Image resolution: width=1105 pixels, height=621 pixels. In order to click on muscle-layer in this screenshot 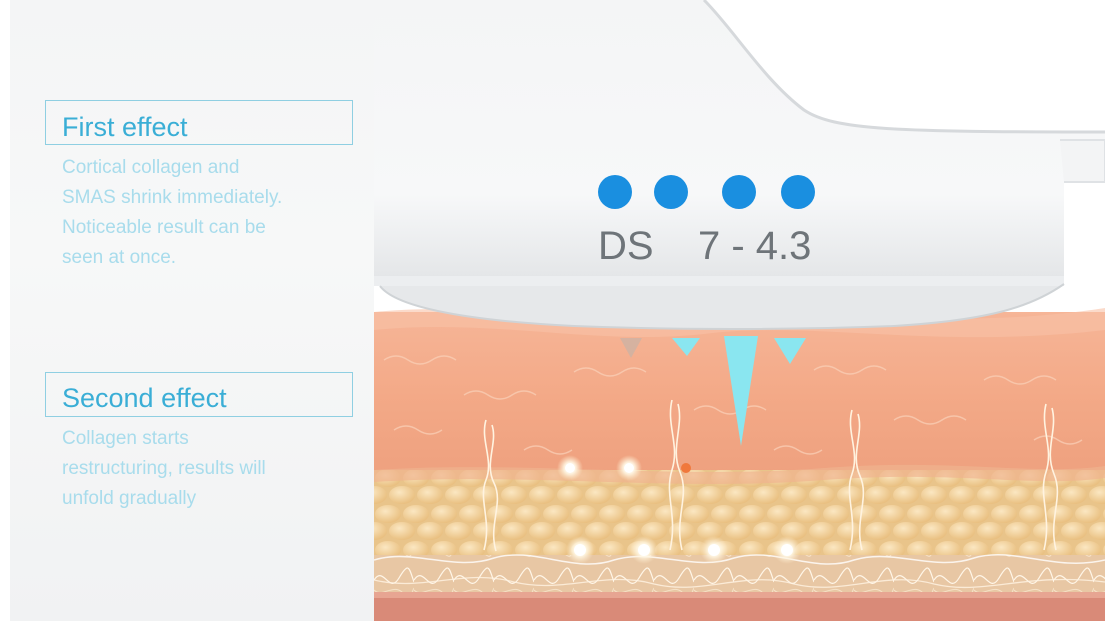, I will do `click(739, 606)`.